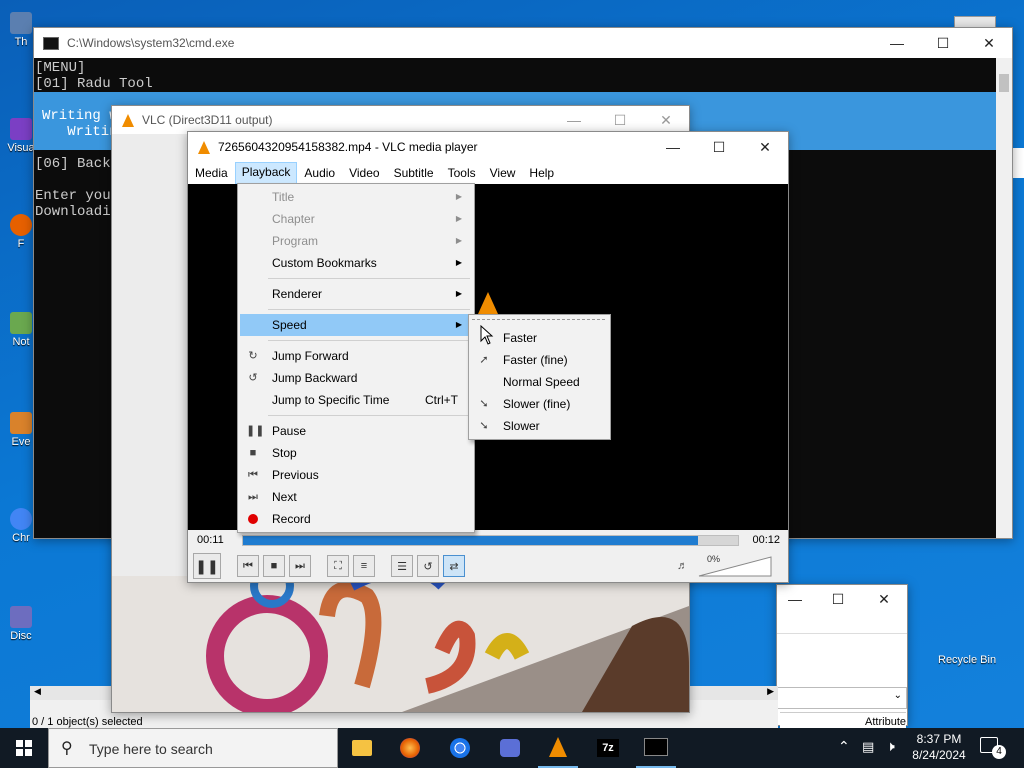 This screenshot has width=1024, height=768. I want to click on menu-item-speed: Speed ▶, so click(356, 325).